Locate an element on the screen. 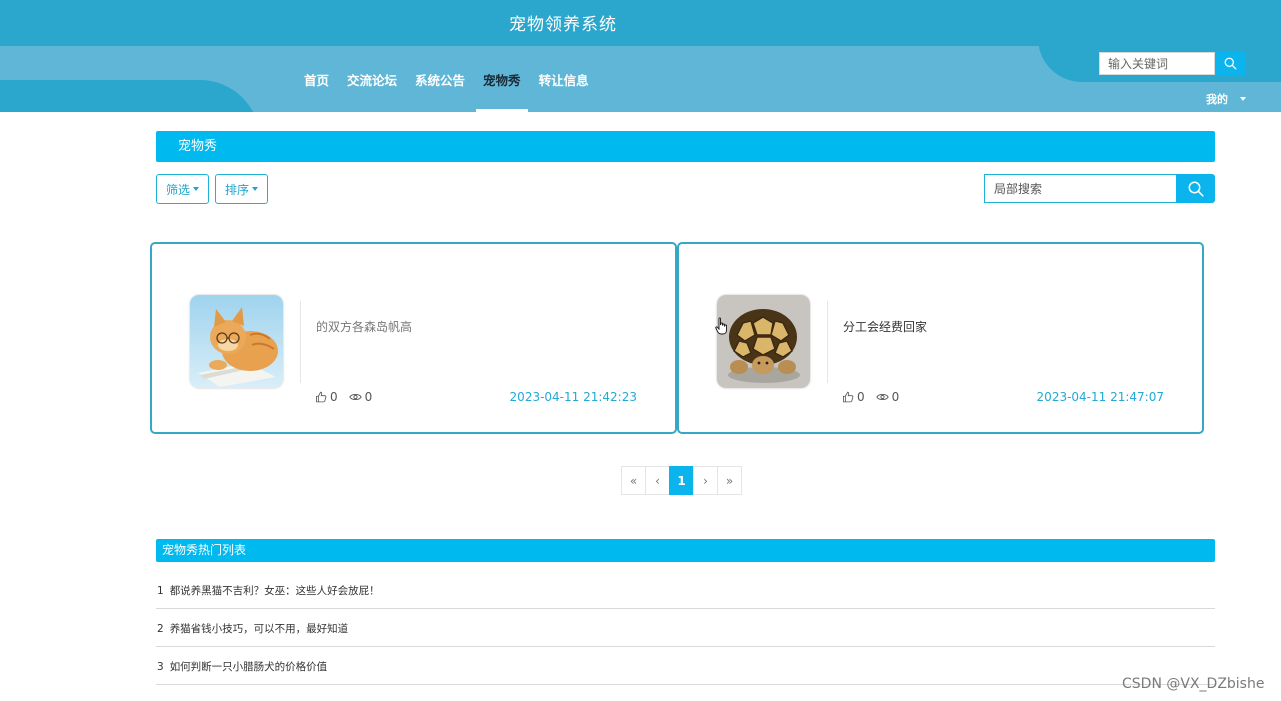  hot-item-number: 1 is located at coordinates (160, 591).